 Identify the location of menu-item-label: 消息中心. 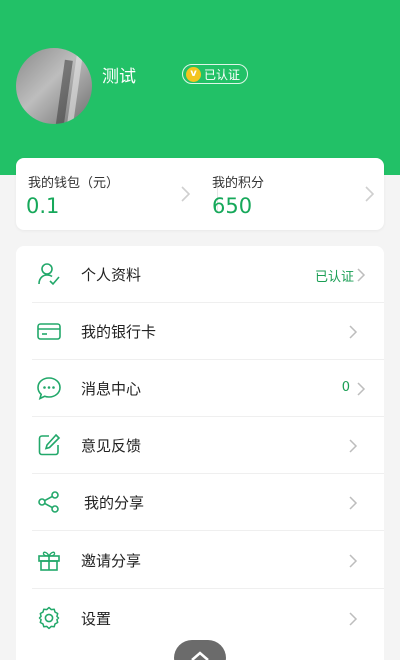
(111, 389).